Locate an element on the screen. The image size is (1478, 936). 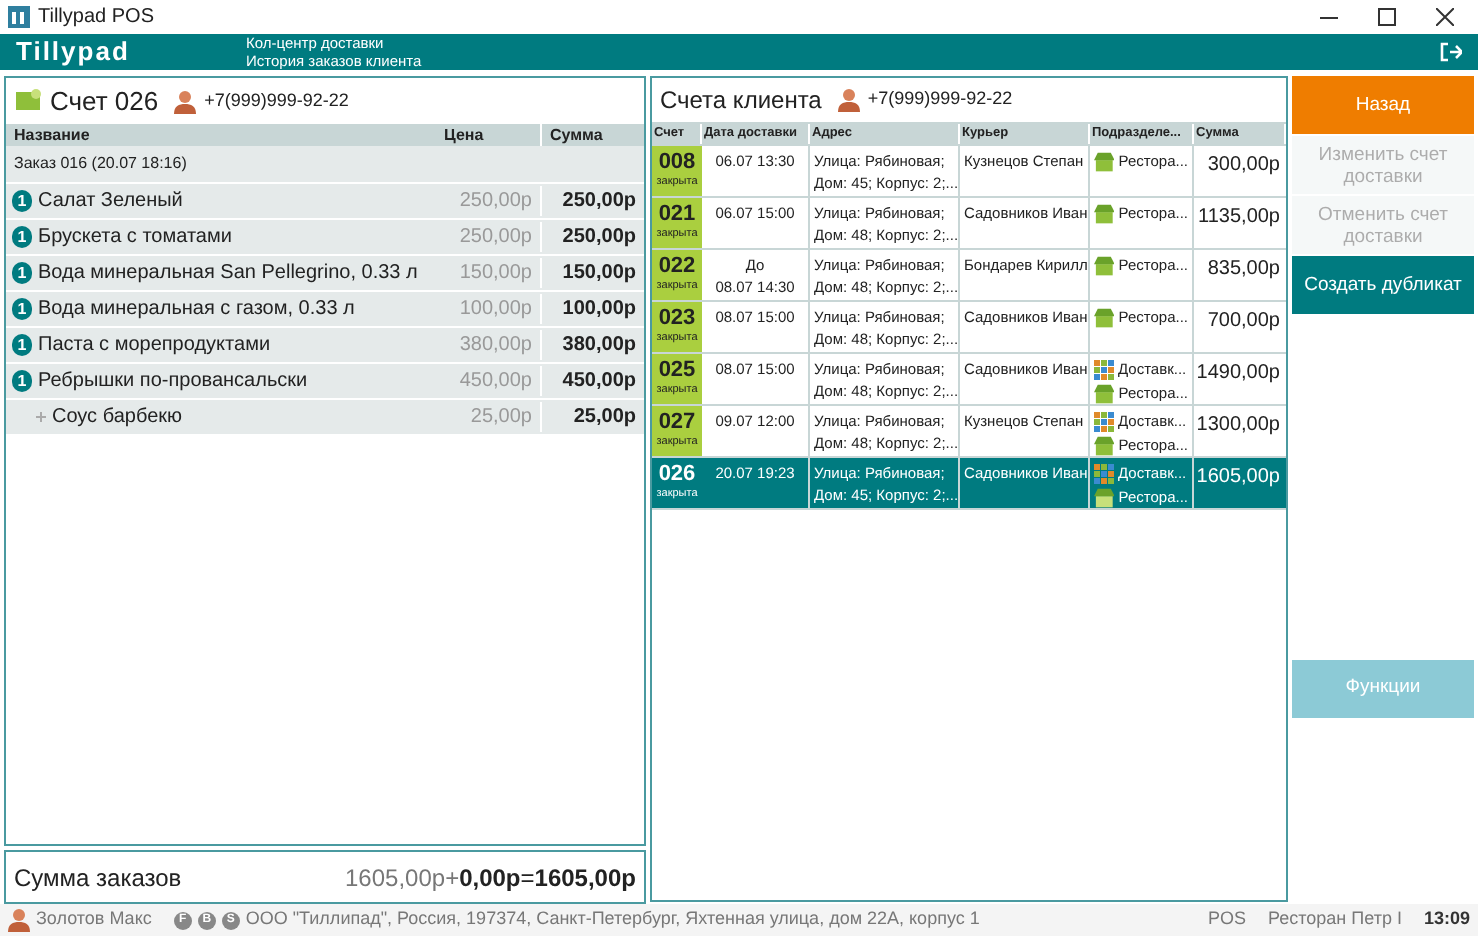
account-id: 023 is located at coordinates (677, 318).